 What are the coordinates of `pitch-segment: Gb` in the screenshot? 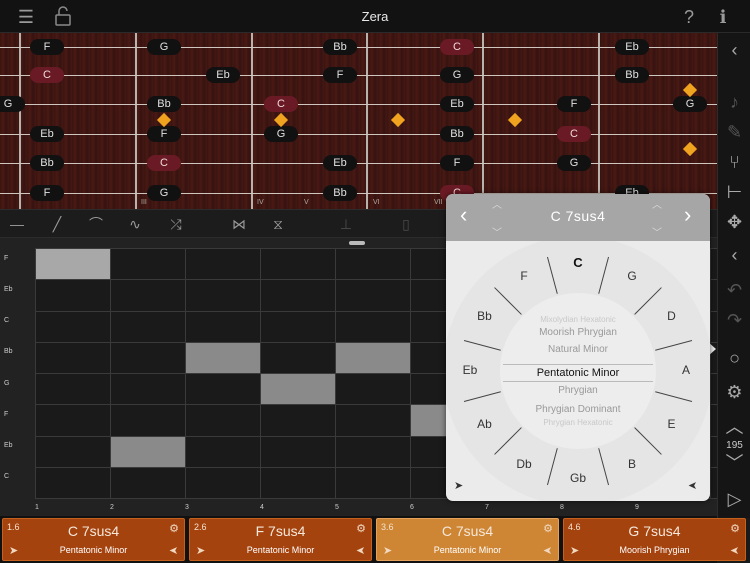 It's located at (578, 478).